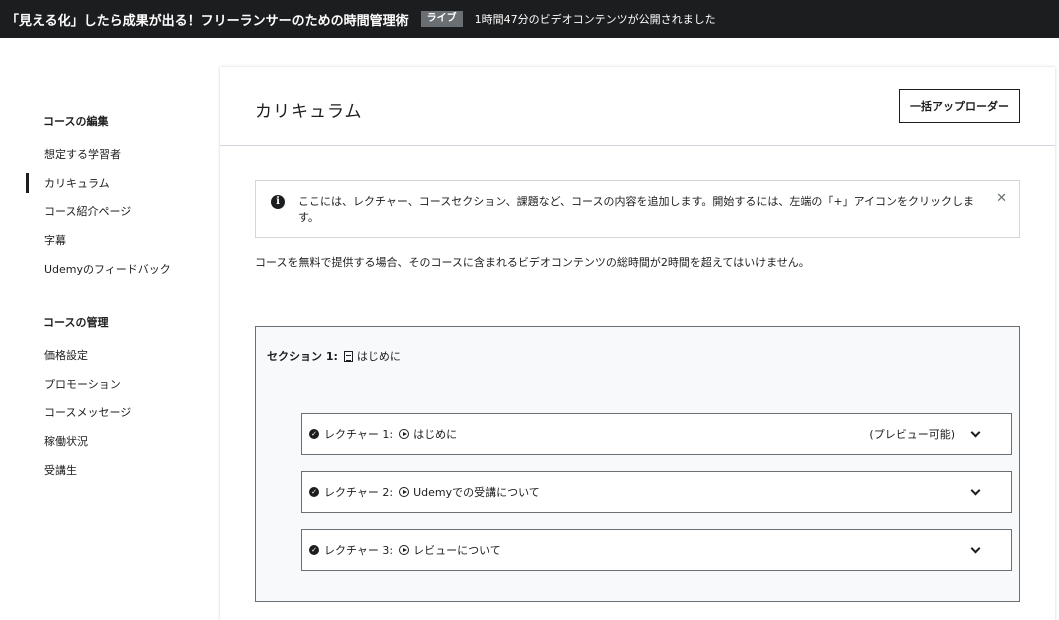 The height and width of the screenshot is (620, 1059). Describe the element at coordinates (912, 434) in the screenshot. I see `preview-label: (プレビュー可能)` at that location.